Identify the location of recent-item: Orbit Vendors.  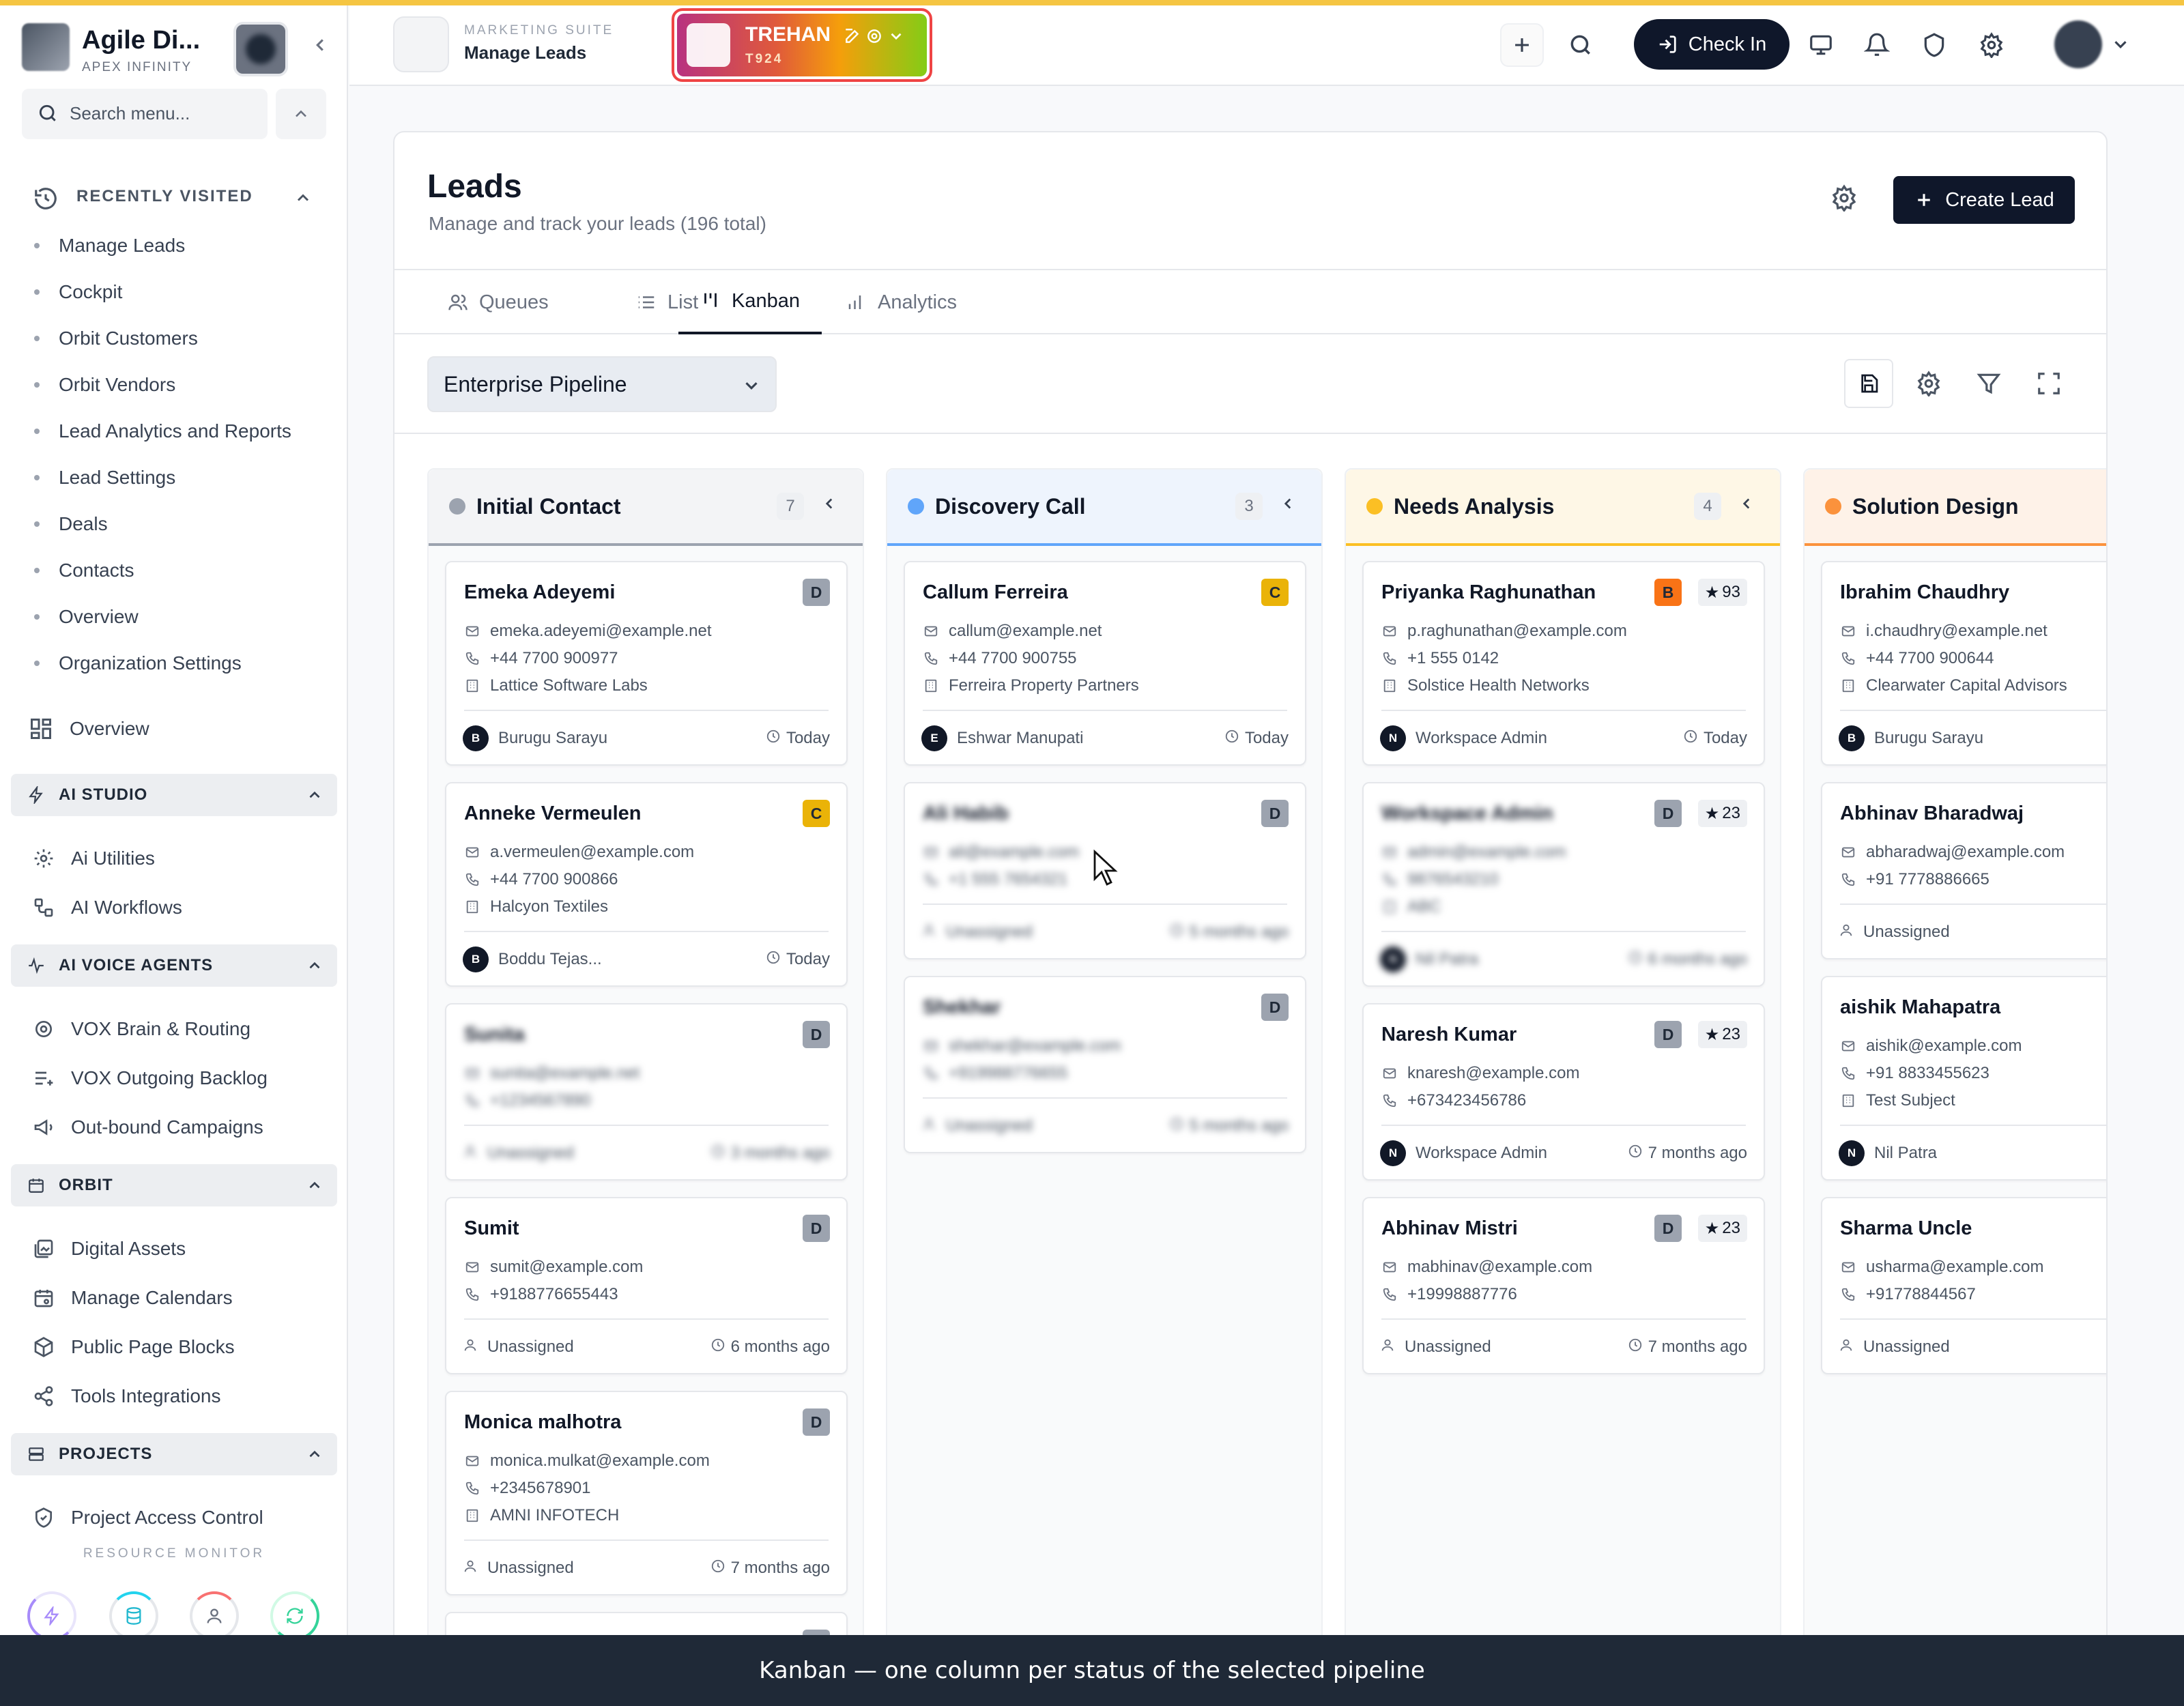
(177, 385).